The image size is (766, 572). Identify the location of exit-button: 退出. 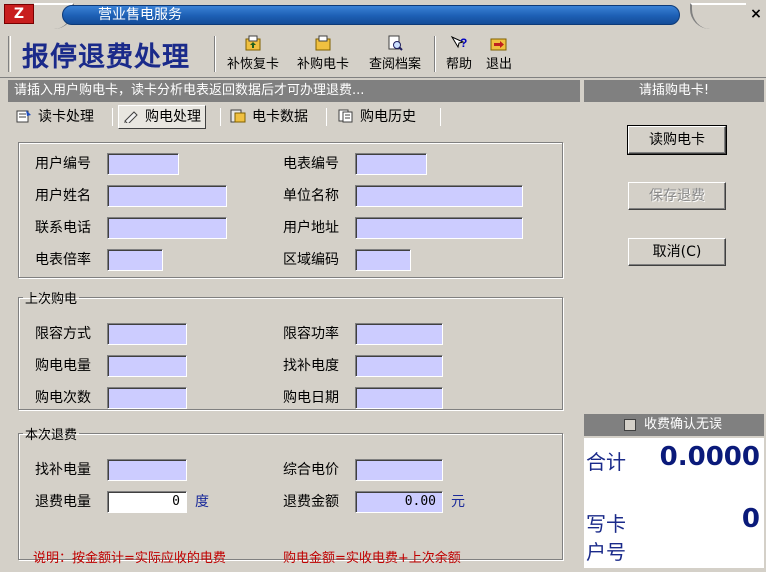
(499, 55).